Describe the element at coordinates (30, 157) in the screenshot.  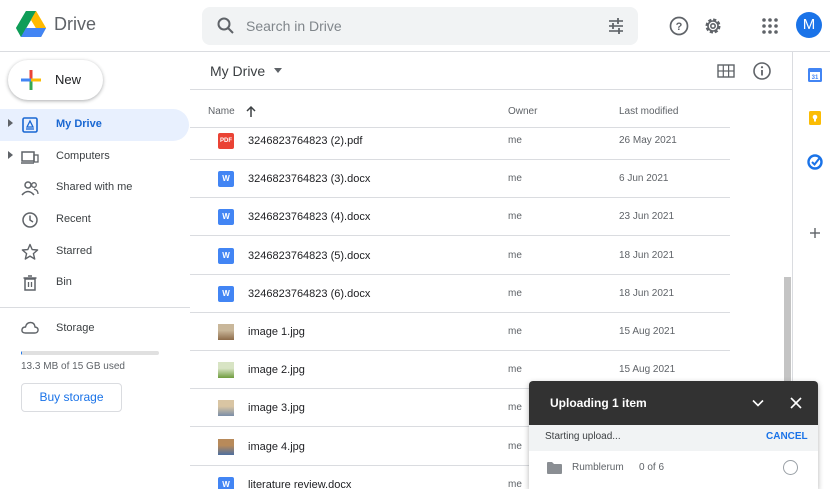
I see `computer-icon` at that location.